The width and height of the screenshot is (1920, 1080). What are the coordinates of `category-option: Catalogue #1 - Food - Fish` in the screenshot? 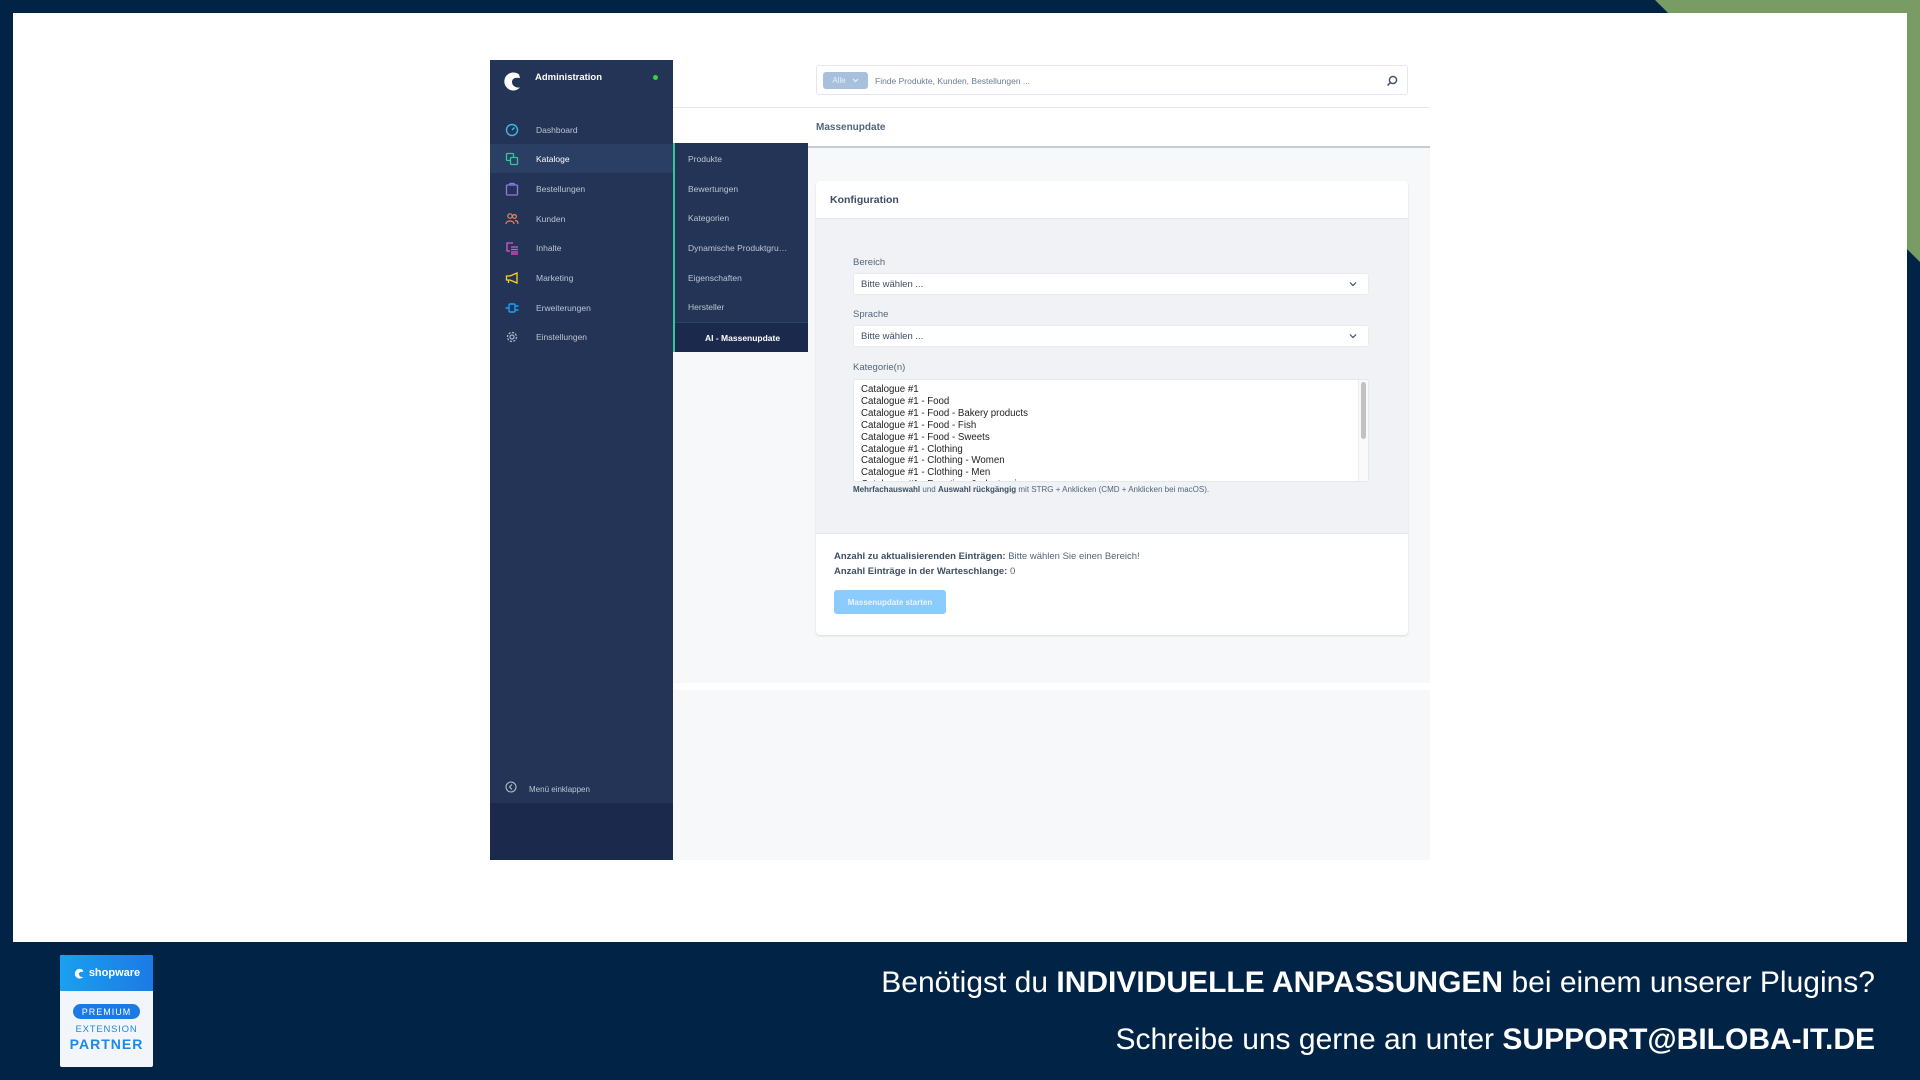 It's located at (1114, 426).